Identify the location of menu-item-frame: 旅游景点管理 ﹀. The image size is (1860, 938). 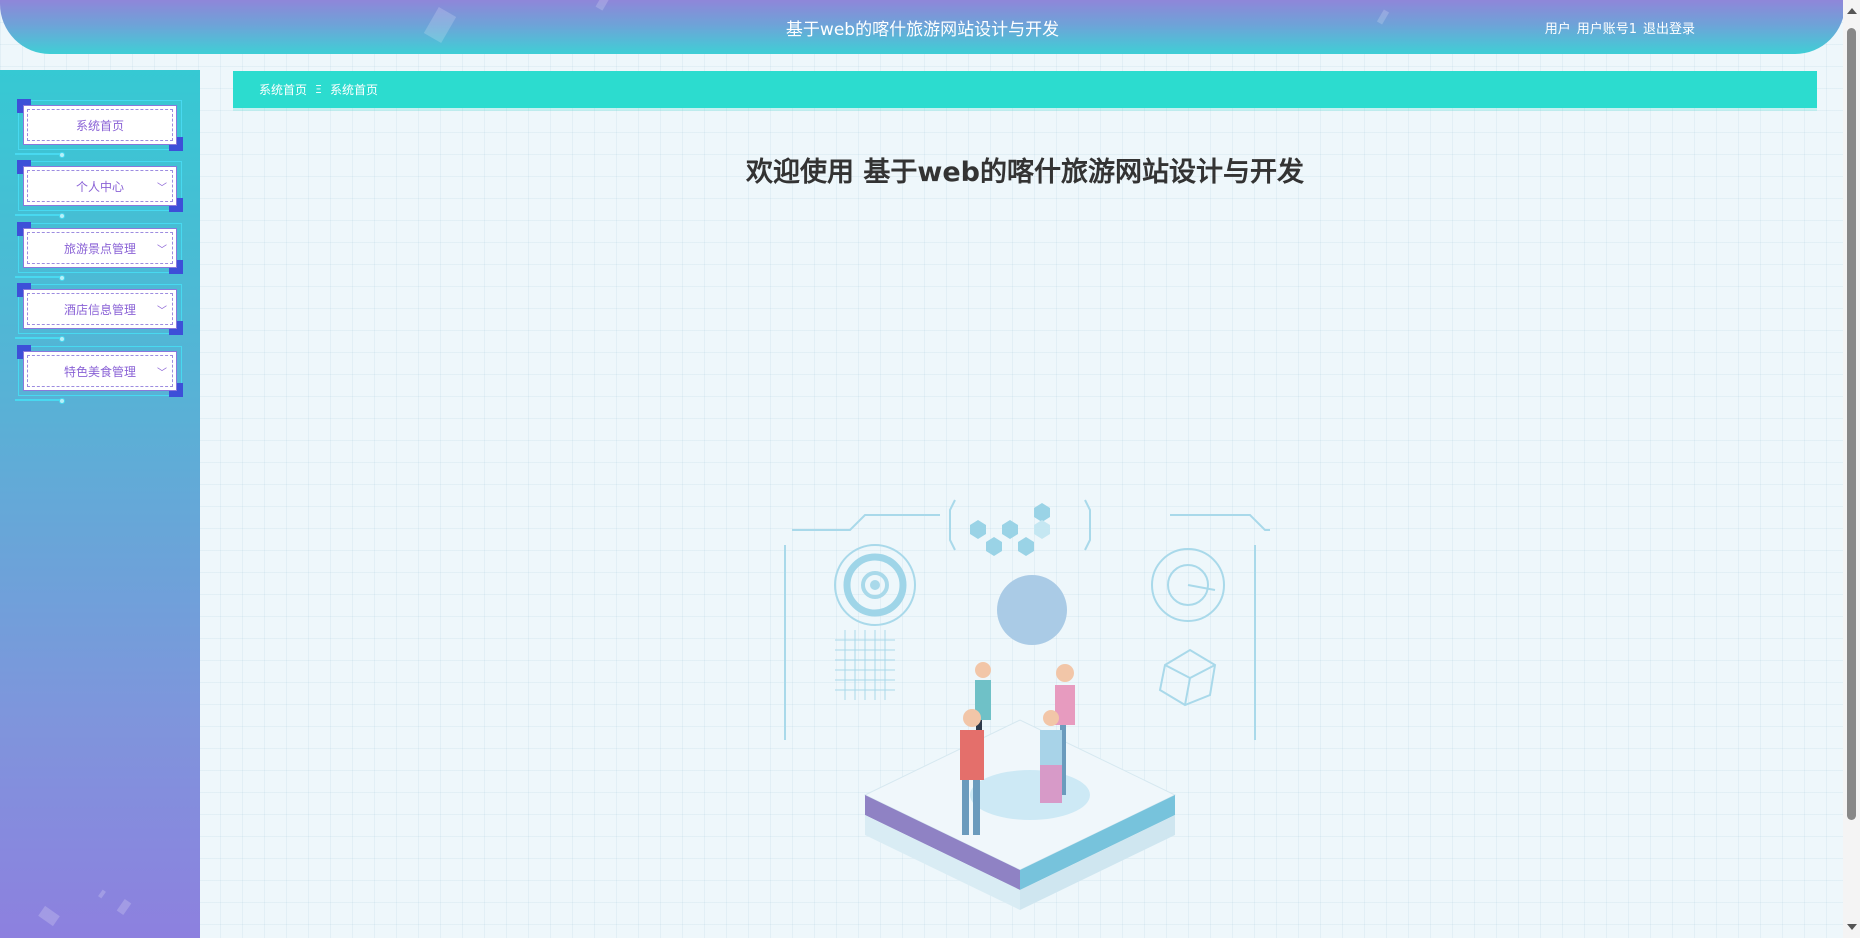
(100, 248).